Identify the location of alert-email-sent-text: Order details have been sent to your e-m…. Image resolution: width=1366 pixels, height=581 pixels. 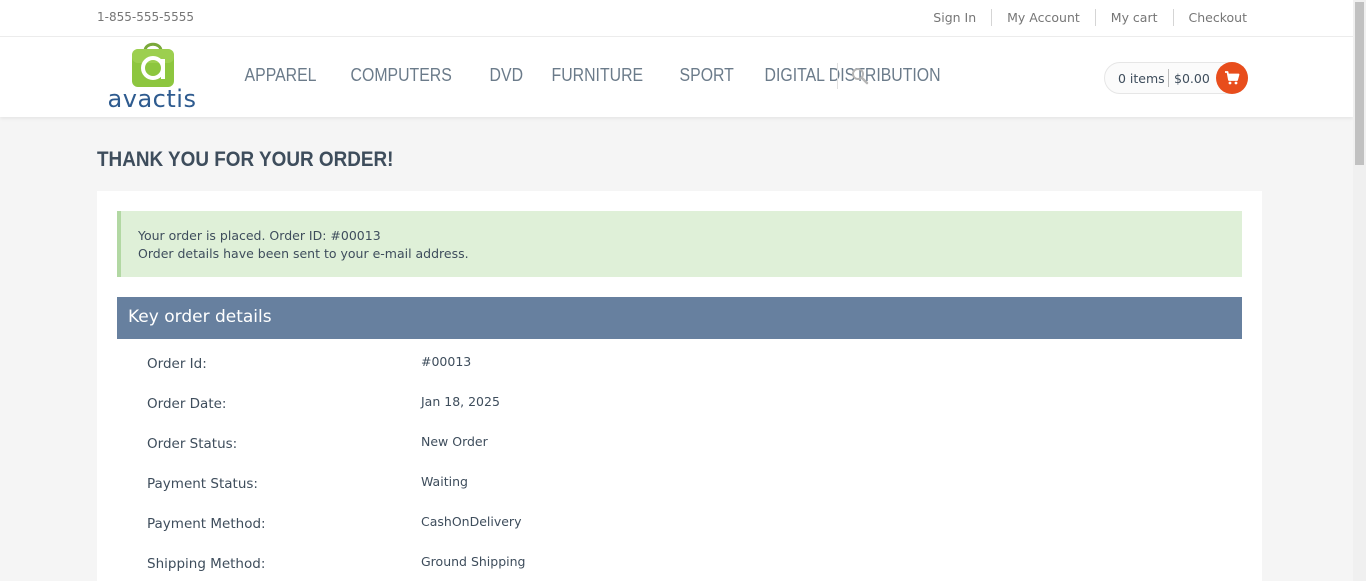
(303, 253).